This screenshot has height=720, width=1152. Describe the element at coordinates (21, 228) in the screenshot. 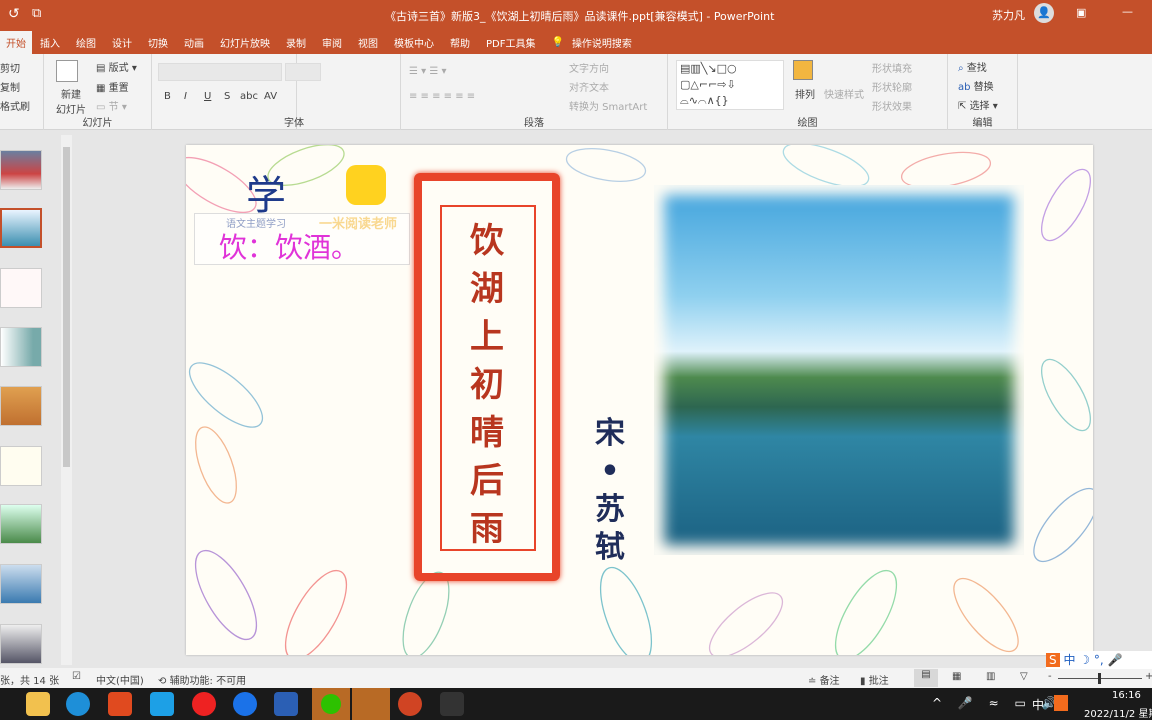

I see `slide-thumbnail-selected` at that location.